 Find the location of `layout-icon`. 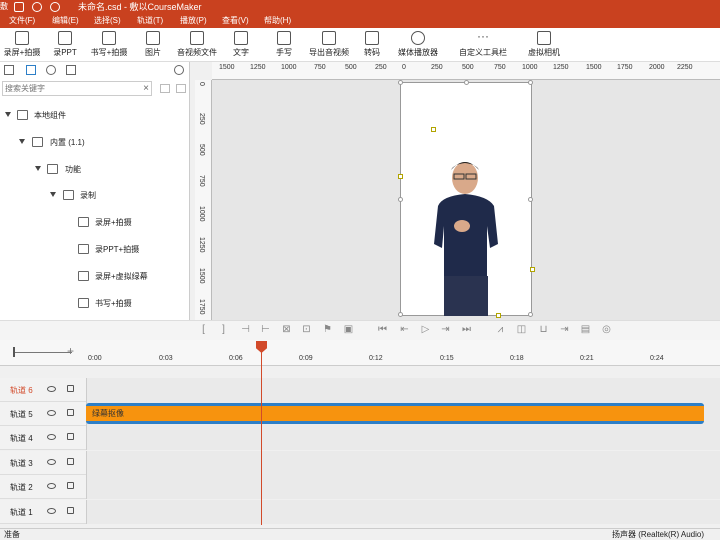

layout-icon is located at coordinates (71, 70).